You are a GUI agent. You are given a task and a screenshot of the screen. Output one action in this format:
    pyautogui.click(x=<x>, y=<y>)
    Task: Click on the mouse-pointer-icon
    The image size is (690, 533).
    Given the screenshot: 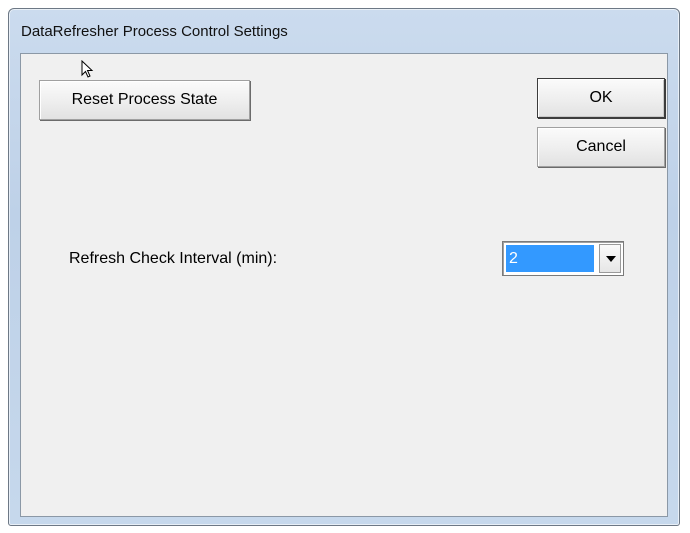 What is the action you would take?
    pyautogui.click(x=87, y=69)
    